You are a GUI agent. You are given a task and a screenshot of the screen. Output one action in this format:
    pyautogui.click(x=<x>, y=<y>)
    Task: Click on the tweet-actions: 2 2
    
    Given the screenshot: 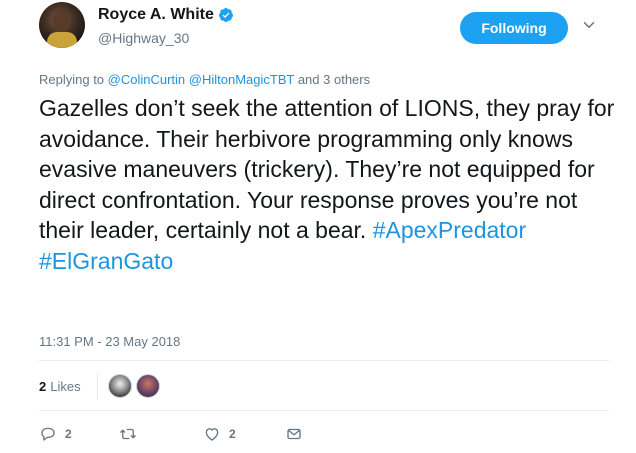 What is the action you would take?
    pyautogui.click(x=171, y=434)
    